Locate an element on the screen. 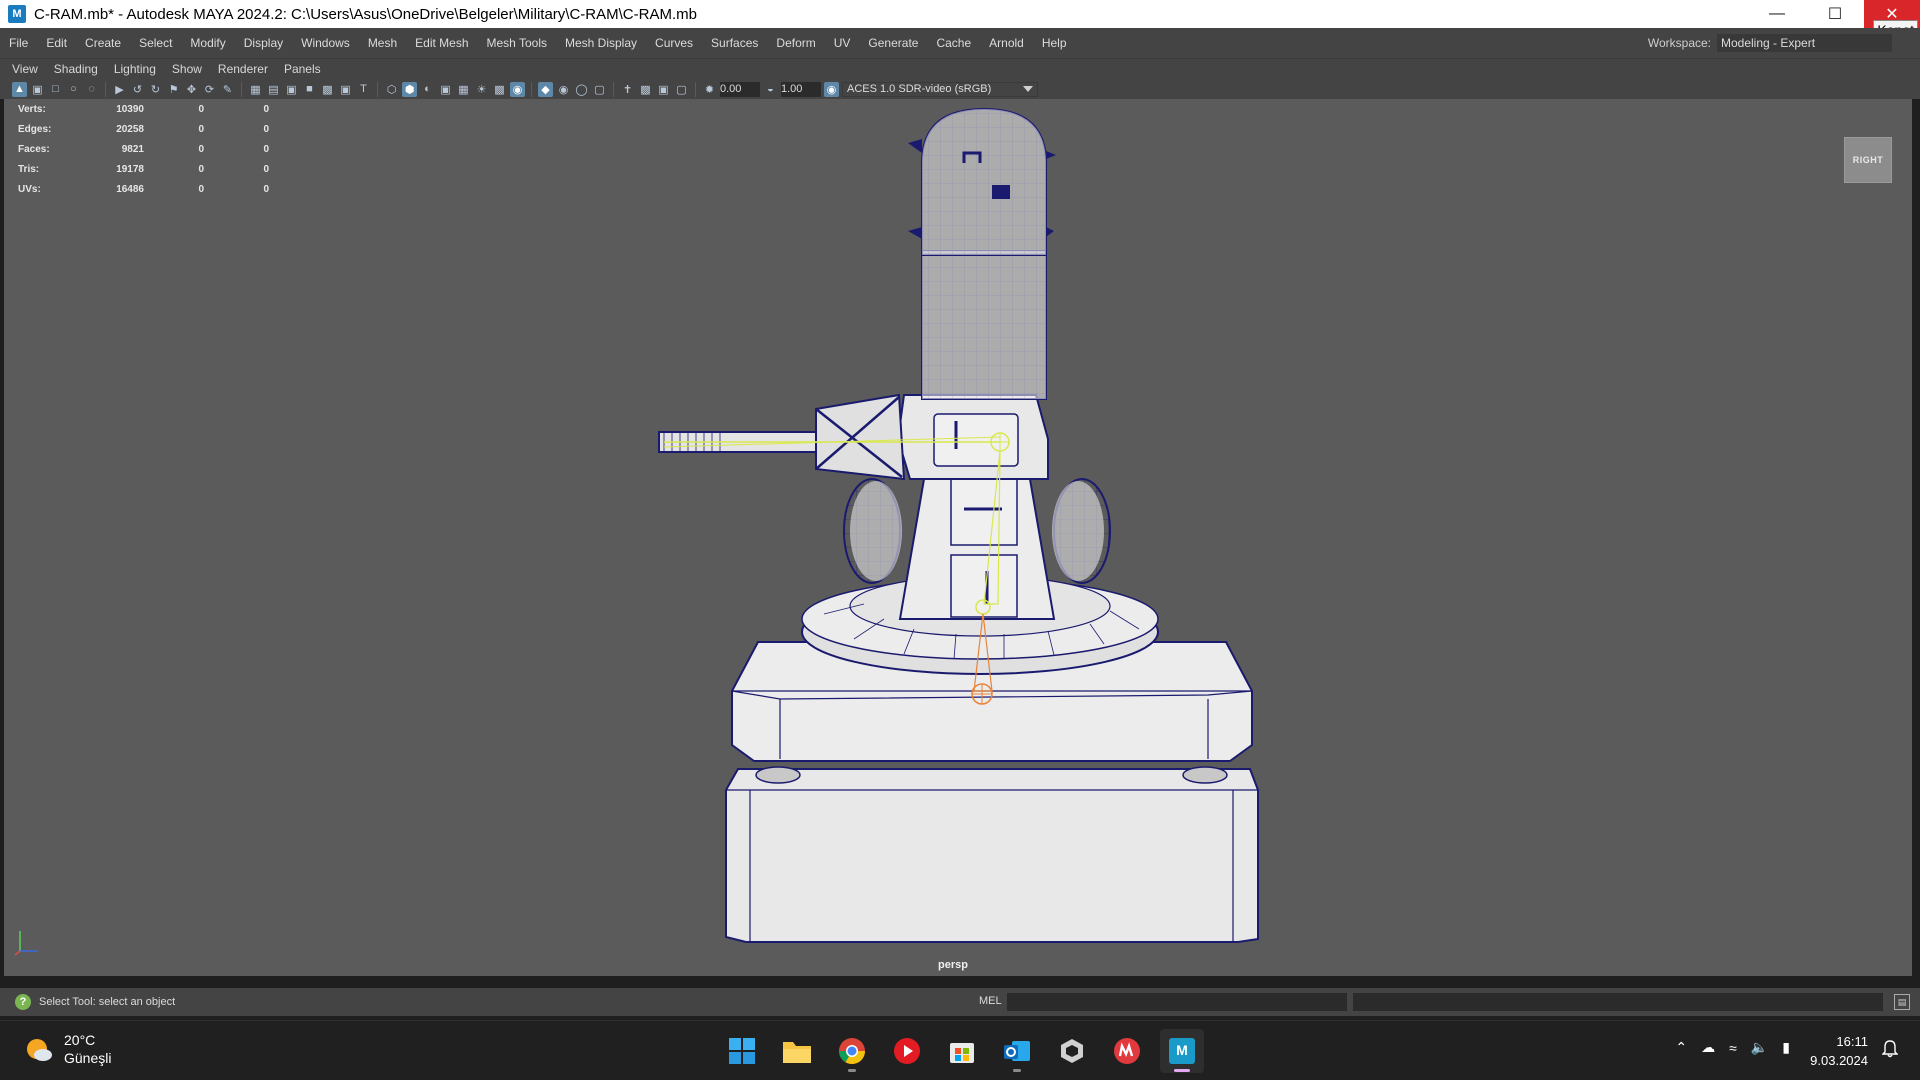 The image size is (1920, 1080). panel-menu-renderer: Renderer is located at coordinates (243, 69).